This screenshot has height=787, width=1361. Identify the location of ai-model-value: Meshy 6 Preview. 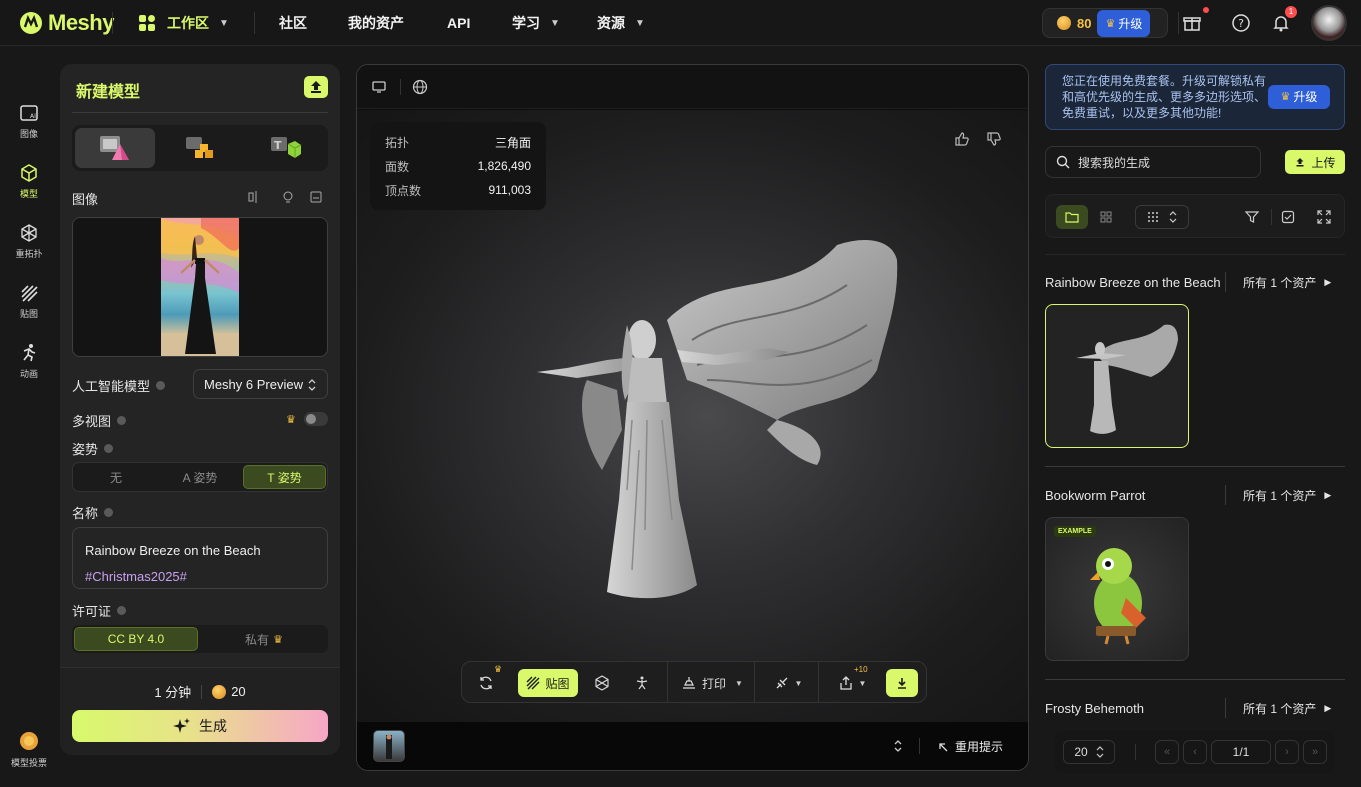
(253, 384).